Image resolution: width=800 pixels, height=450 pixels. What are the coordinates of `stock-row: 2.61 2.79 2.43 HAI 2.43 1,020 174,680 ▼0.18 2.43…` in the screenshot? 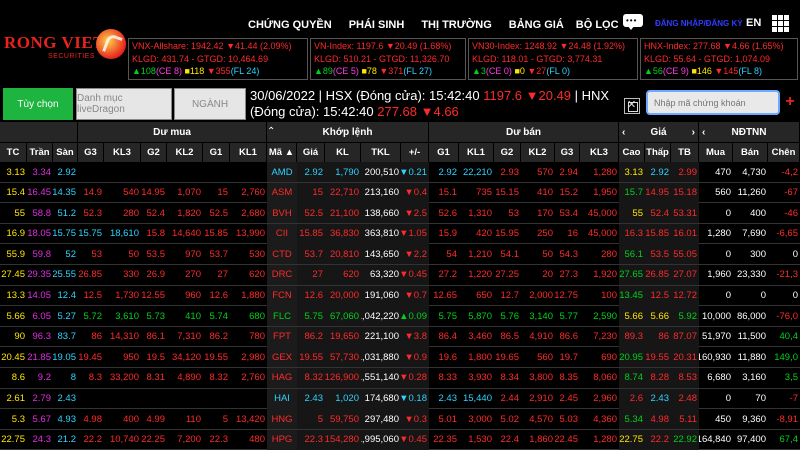 It's located at (400, 399).